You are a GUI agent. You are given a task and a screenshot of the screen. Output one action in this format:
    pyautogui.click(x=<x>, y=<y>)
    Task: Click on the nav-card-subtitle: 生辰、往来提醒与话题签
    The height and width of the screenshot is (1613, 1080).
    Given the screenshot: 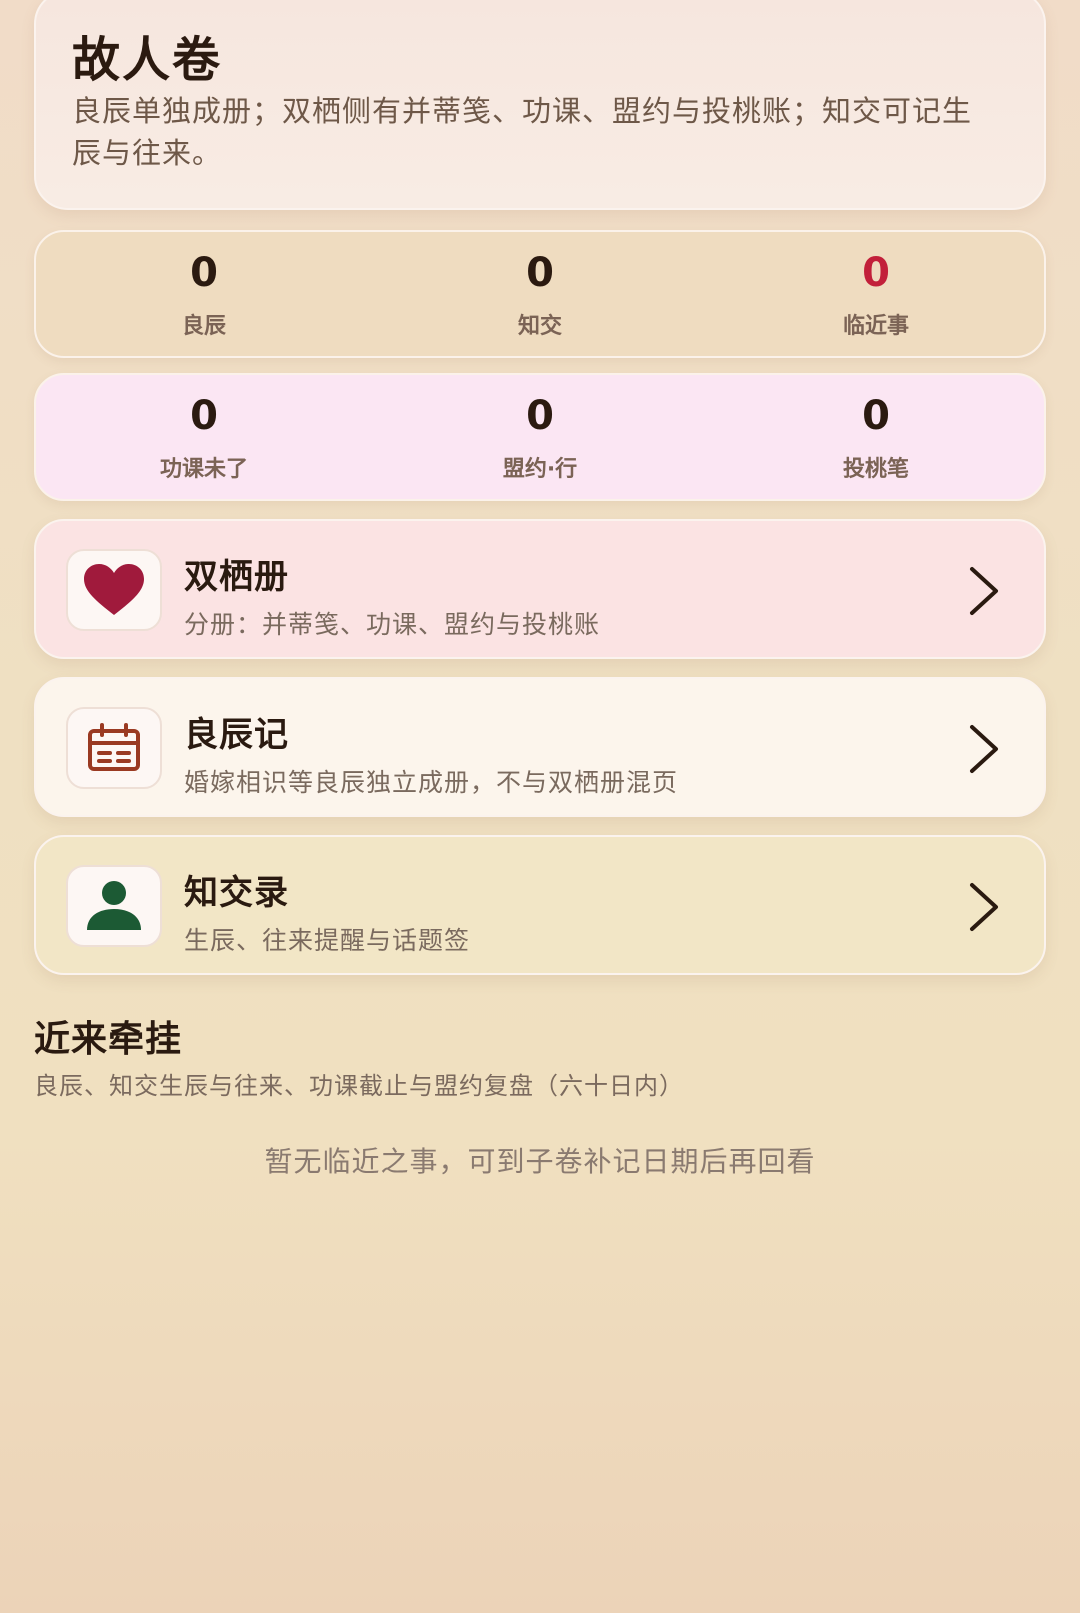 What is the action you would take?
    pyautogui.click(x=327, y=940)
    